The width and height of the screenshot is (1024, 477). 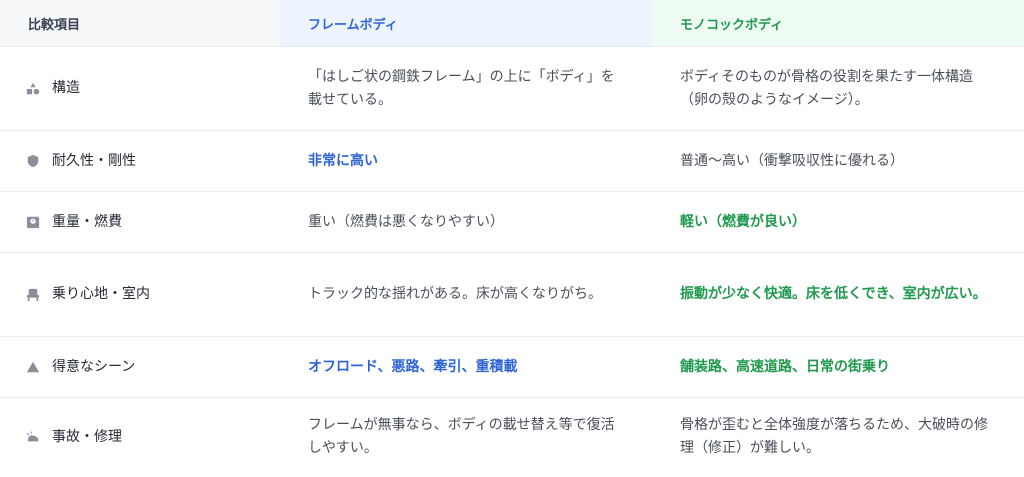 What do you see at coordinates (838, 161) in the screenshot?
I see `mono-cell: 普通〜高い（衝撃吸収性に優れる）` at bounding box center [838, 161].